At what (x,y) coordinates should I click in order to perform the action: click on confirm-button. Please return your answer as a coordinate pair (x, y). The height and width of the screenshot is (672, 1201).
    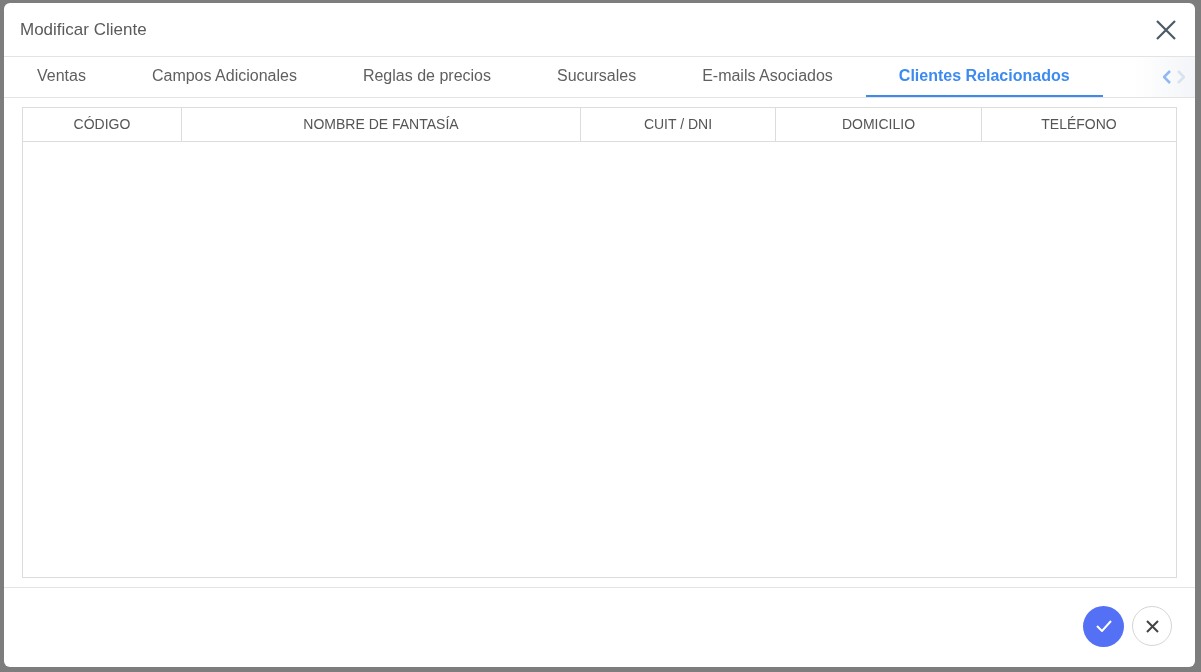
    Looking at the image, I should click on (1103, 626).